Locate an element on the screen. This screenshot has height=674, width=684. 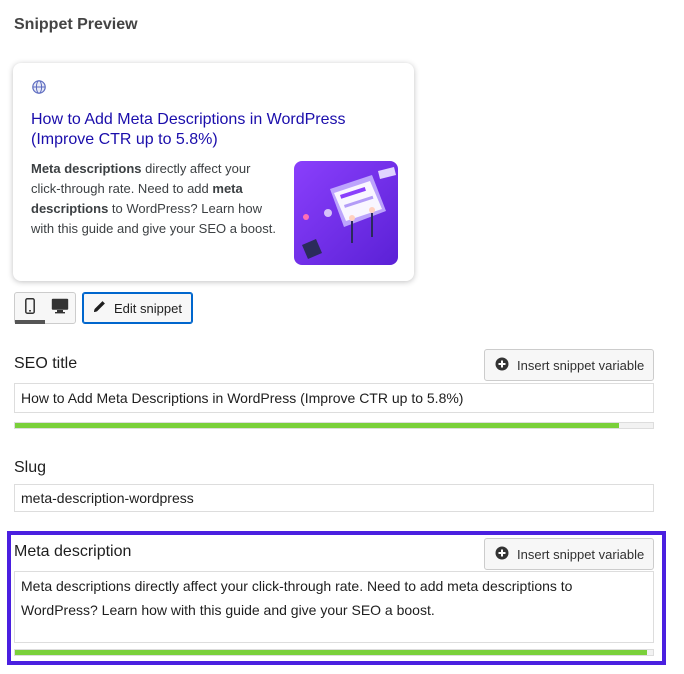
seo-title-progress is located at coordinates (334, 425).